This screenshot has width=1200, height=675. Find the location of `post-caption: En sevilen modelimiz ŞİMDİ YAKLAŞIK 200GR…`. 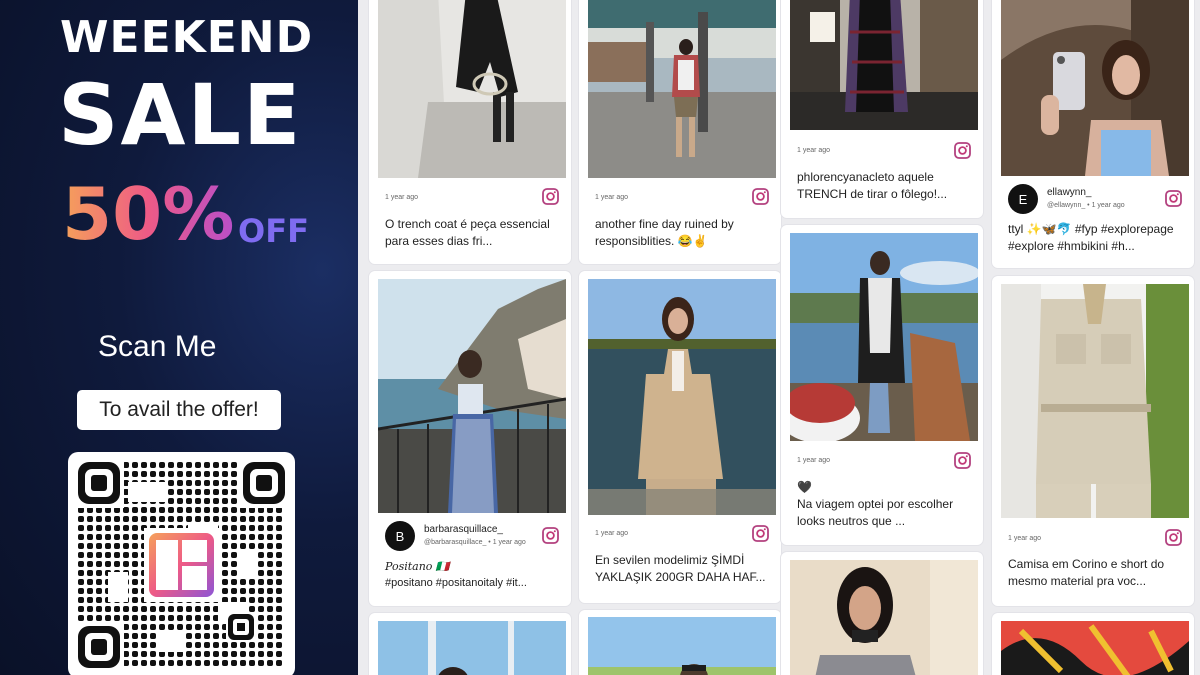

post-caption: En sevilen modelimiz ŞİMDİ YAKLAŞIK 200GR… is located at coordinates (680, 568).